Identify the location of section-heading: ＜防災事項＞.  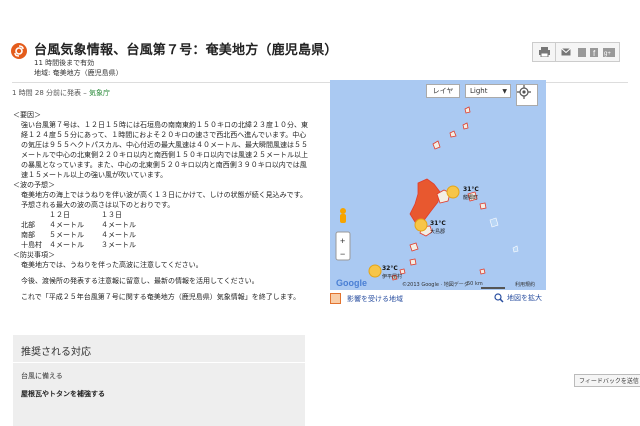
(34, 255).